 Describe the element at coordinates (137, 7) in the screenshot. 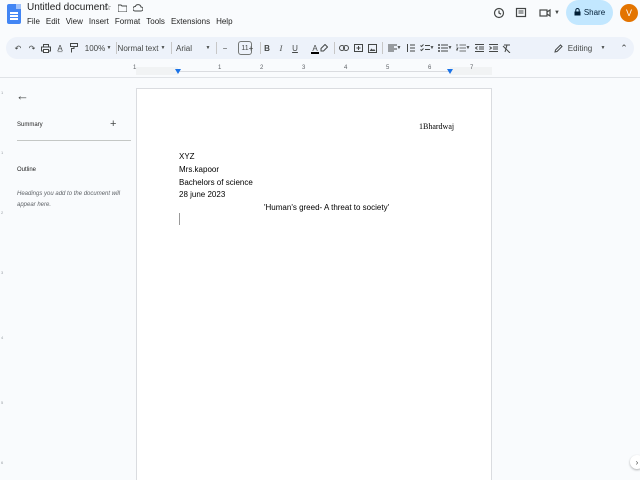

I see `cloud-saved-icon` at that location.